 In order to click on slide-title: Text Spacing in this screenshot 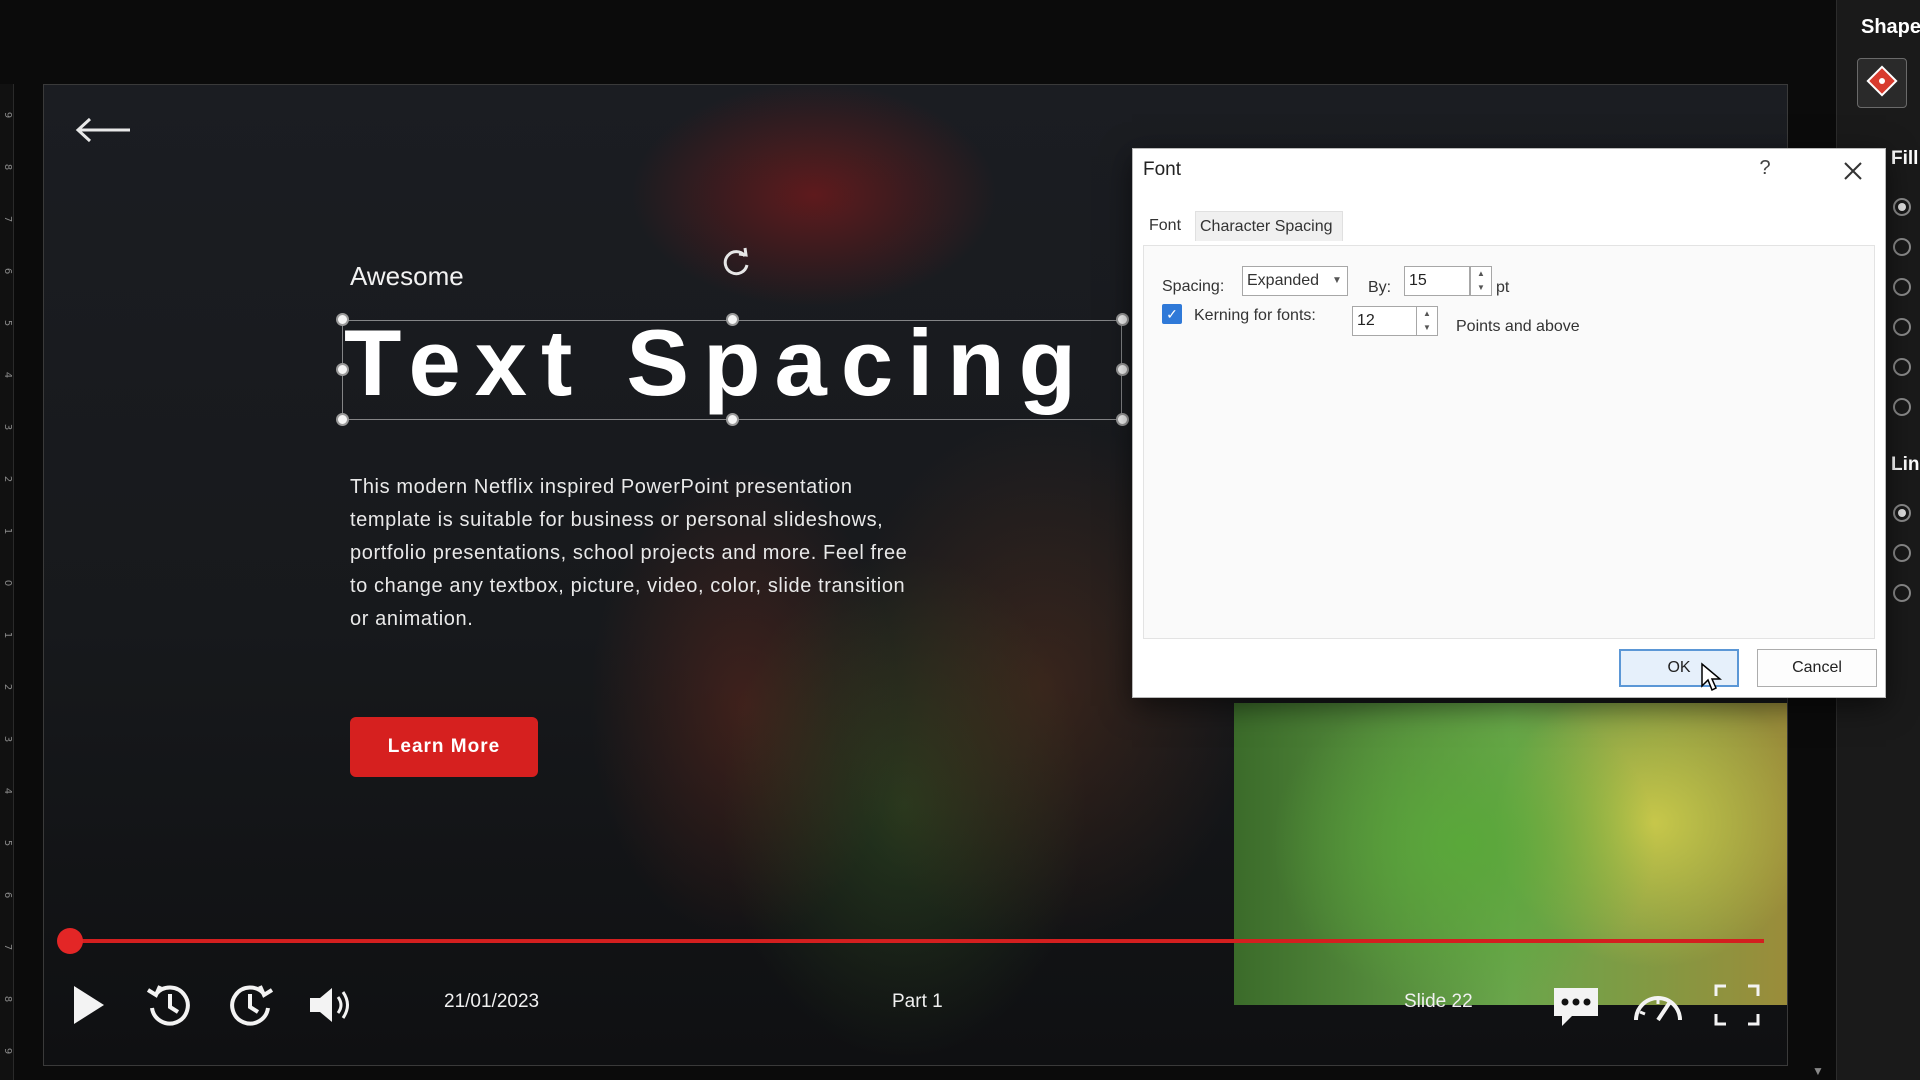, I will do `click(717, 363)`.